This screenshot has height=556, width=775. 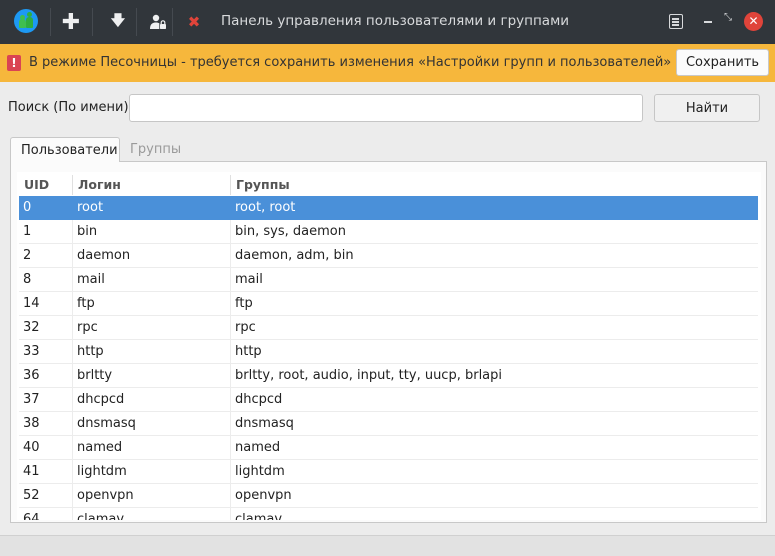 What do you see at coordinates (99, 184) in the screenshot?
I see `column-header-login: Логин` at bounding box center [99, 184].